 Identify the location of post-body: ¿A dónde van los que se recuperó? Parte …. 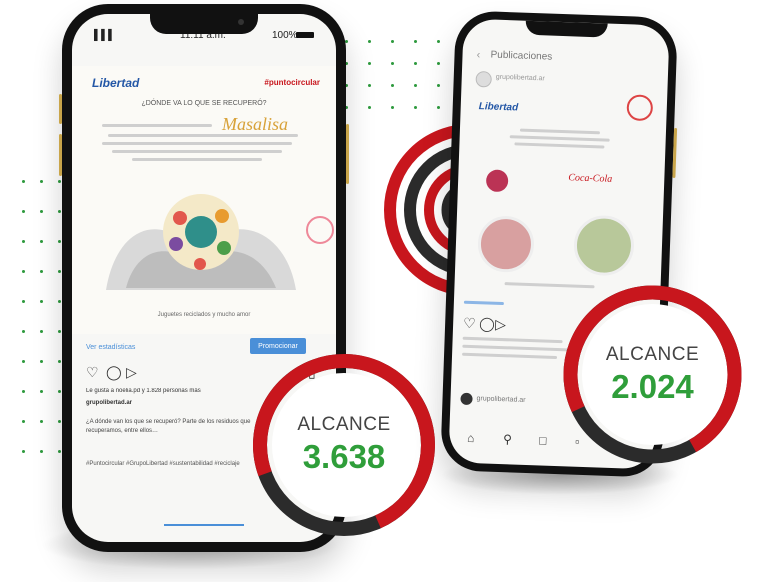
(168, 426).